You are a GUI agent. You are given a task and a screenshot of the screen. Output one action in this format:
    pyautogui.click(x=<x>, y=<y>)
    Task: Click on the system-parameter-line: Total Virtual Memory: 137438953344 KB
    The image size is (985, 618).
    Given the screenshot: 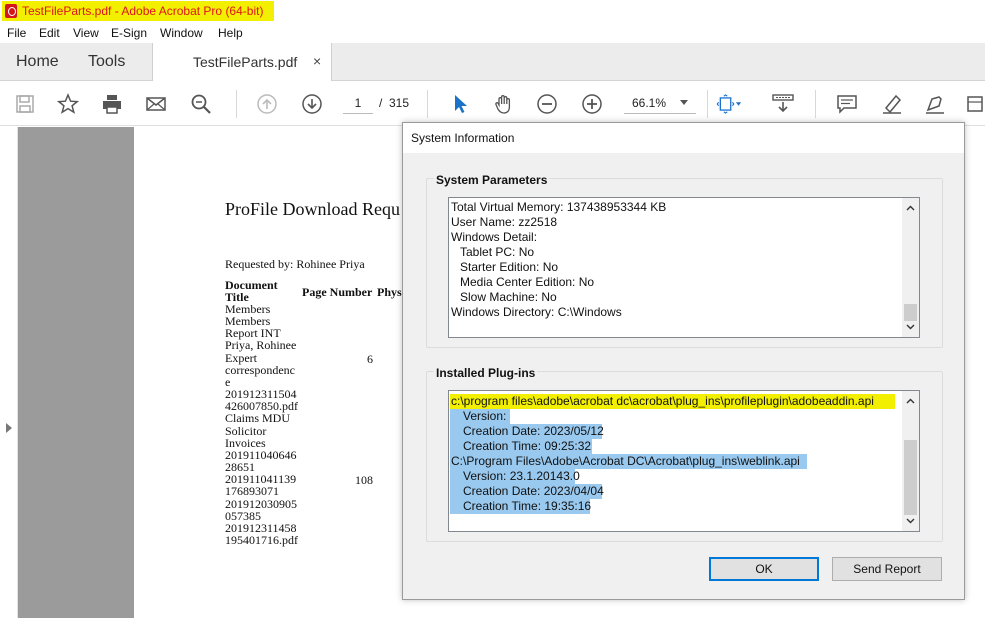 What is the action you would take?
    pyautogui.click(x=559, y=207)
    